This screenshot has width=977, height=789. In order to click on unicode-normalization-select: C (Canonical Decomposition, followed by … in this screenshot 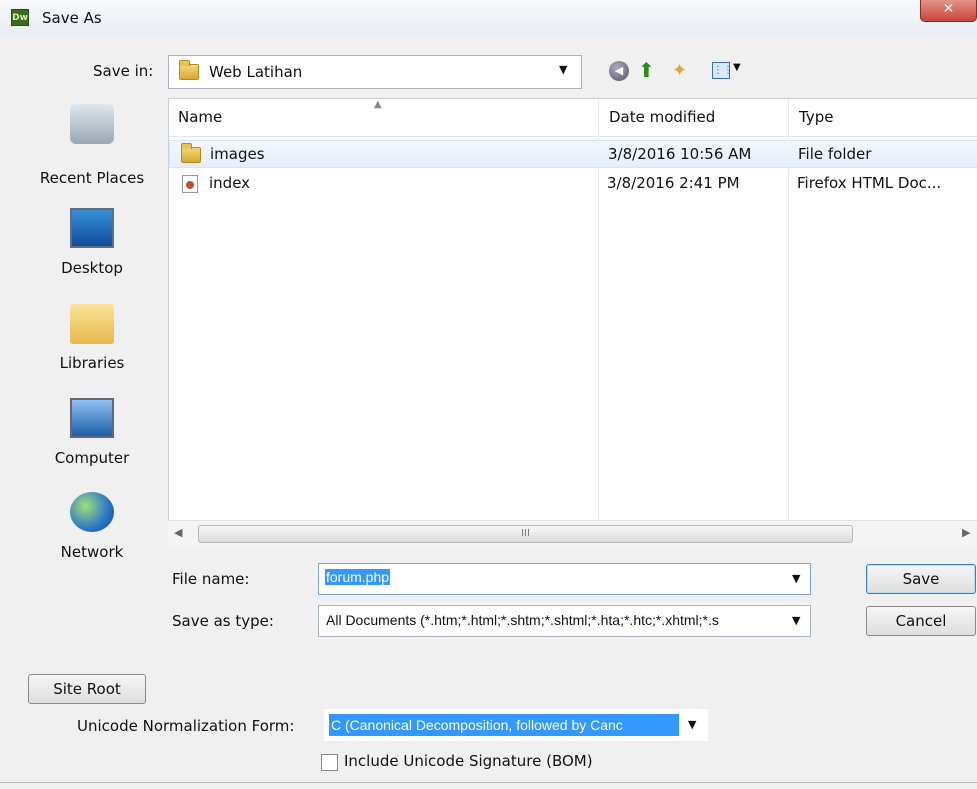, I will do `click(516, 725)`.